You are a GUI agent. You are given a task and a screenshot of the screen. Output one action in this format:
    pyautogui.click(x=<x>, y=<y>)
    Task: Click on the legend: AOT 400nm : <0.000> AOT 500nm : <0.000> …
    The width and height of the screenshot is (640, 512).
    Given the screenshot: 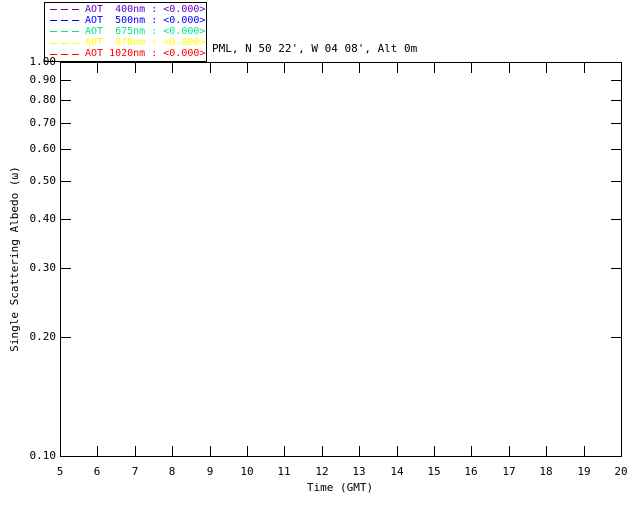 What is the action you would take?
    pyautogui.click(x=125, y=32)
    